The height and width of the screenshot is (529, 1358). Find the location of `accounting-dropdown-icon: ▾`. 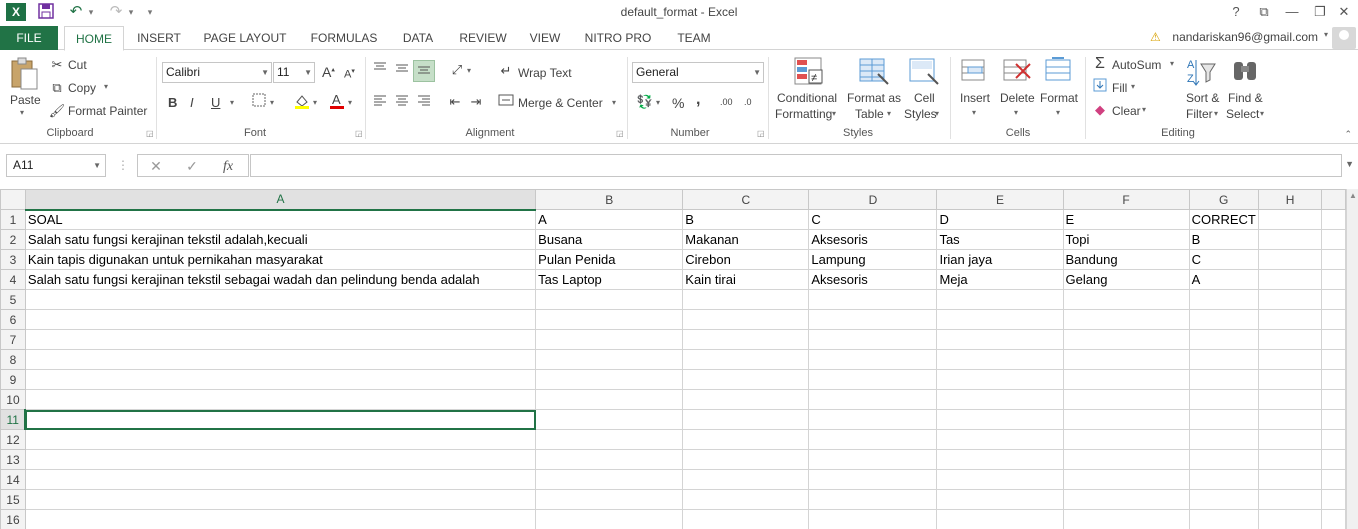

accounting-dropdown-icon: ▾ is located at coordinates (658, 102).